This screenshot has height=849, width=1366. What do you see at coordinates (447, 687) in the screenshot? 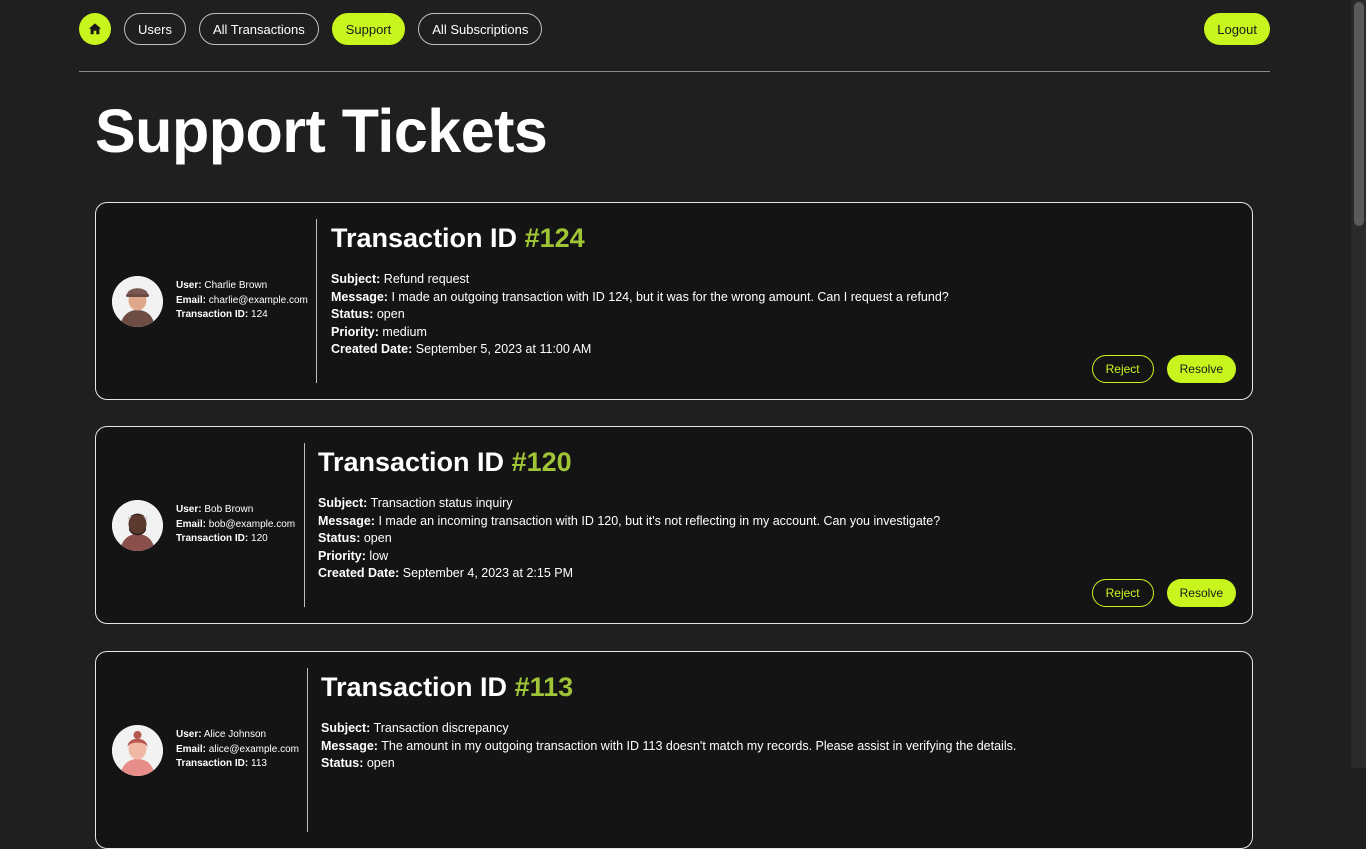
I see `ticket-title: Transaction ID #113` at bounding box center [447, 687].